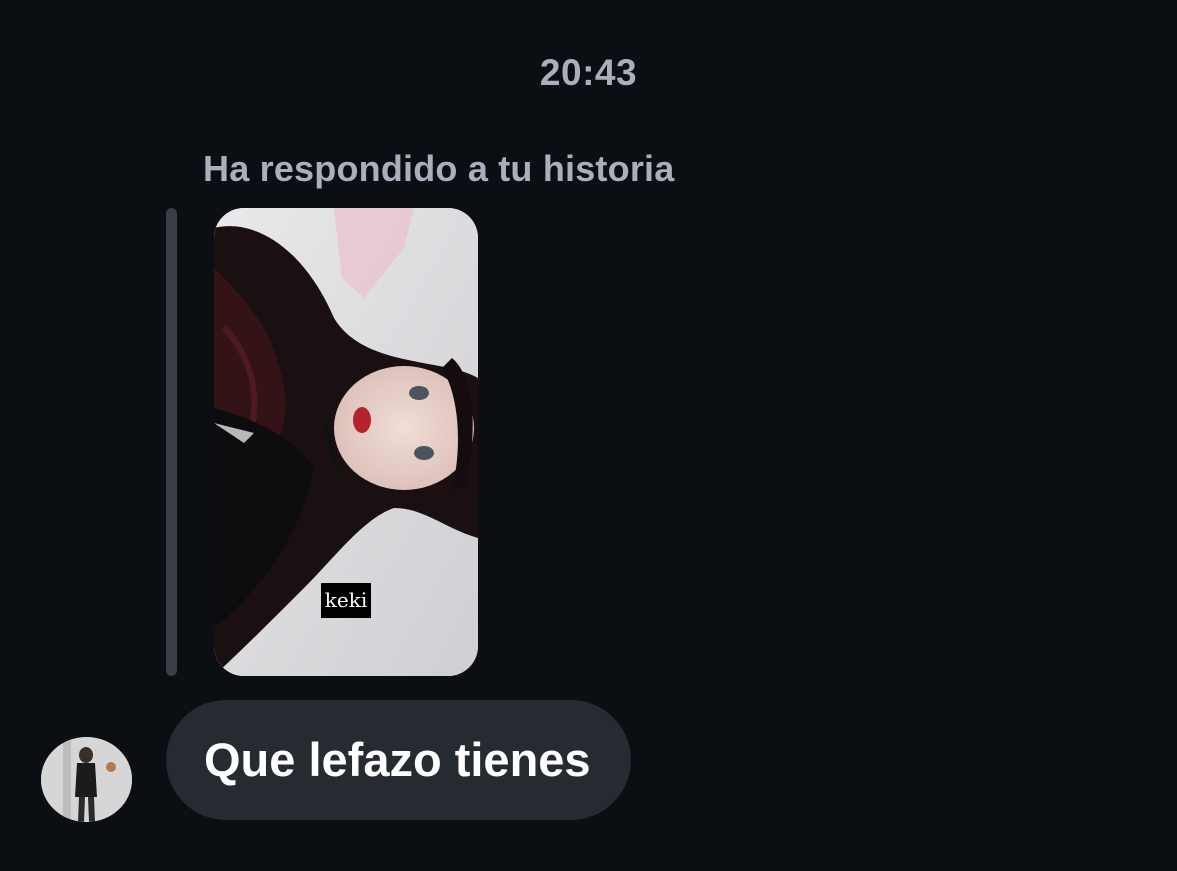  What do you see at coordinates (346, 442) in the screenshot?
I see `story-thumbnail: keki` at bounding box center [346, 442].